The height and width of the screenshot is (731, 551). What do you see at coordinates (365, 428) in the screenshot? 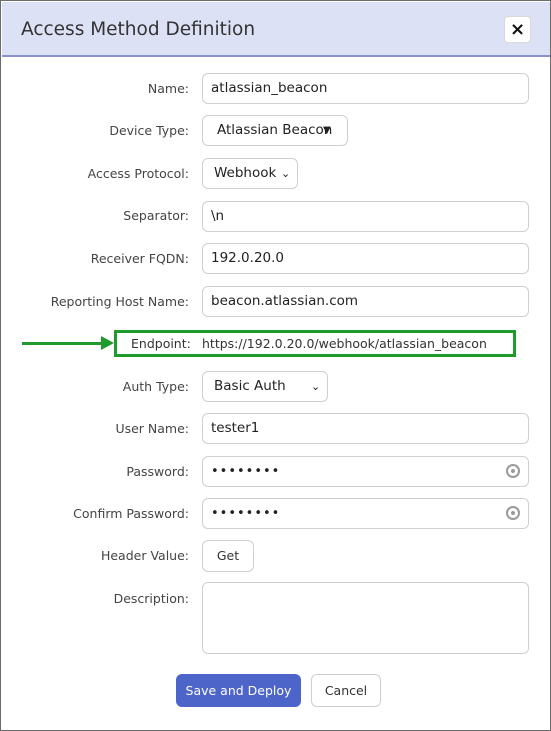
I see `user-name-input: tester1` at bounding box center [365, 428].